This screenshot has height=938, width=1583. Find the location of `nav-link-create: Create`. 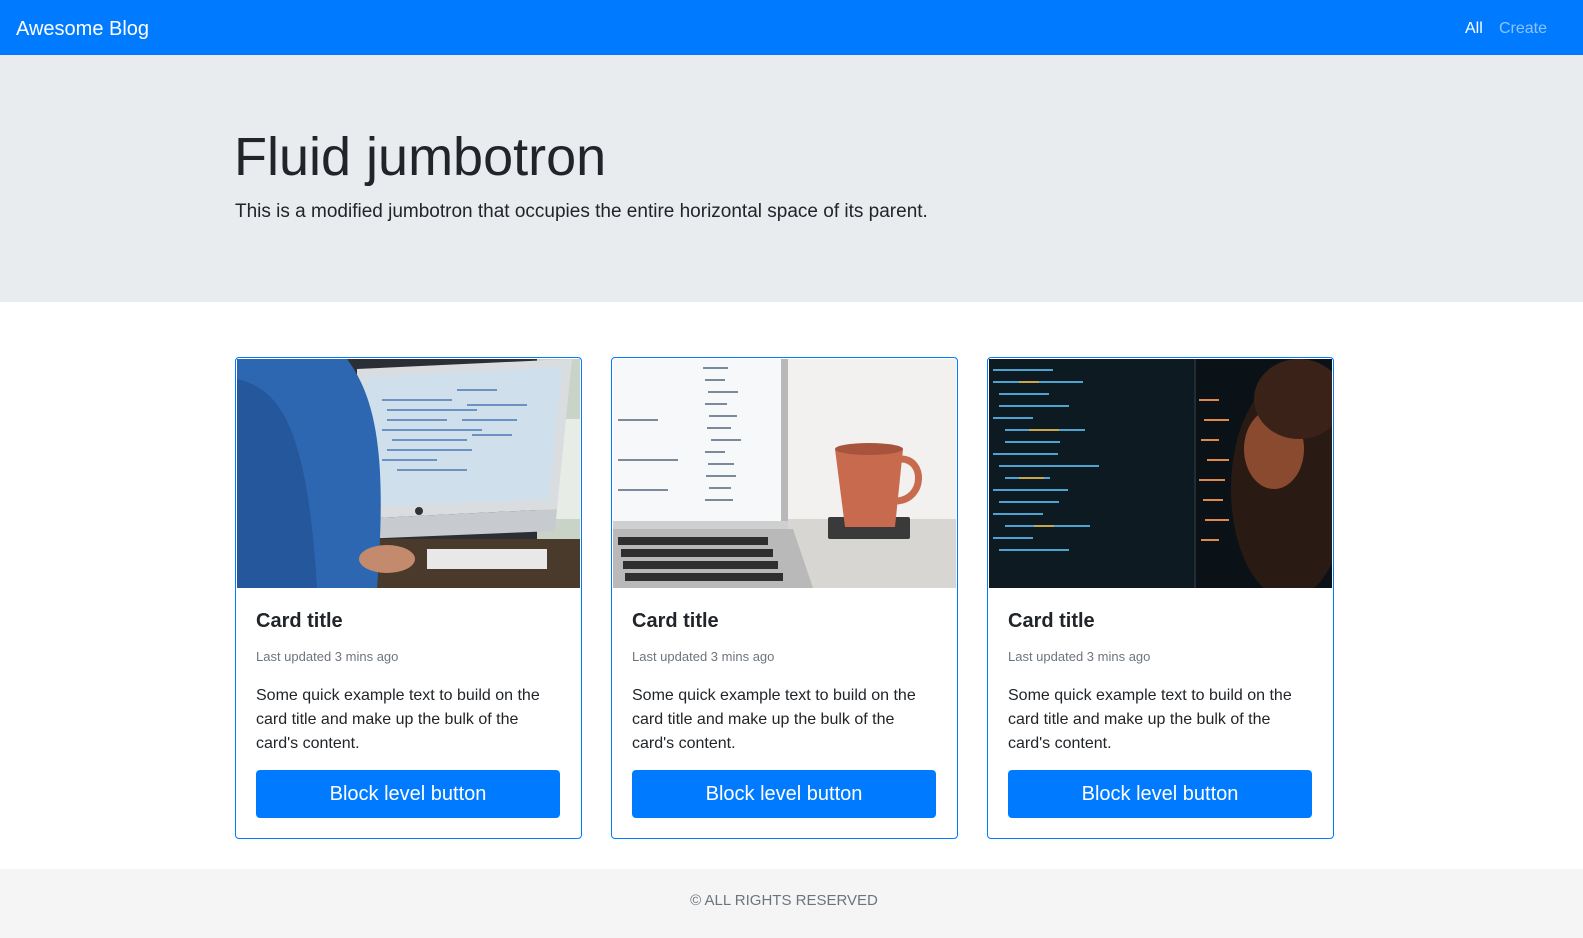

nav-link-create: Create is located at coordinates (1523, 29).